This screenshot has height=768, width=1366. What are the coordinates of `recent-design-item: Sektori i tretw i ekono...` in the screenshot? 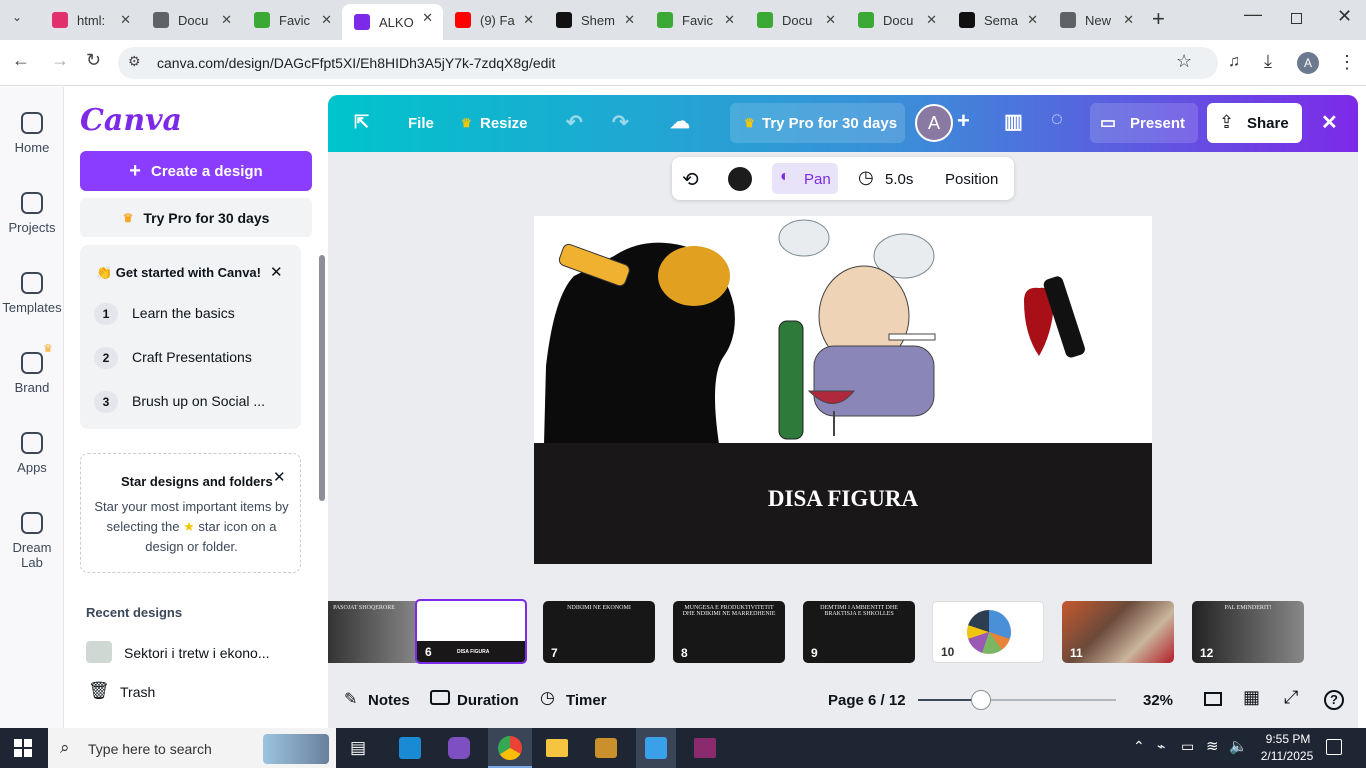 It's located at (196, 652).